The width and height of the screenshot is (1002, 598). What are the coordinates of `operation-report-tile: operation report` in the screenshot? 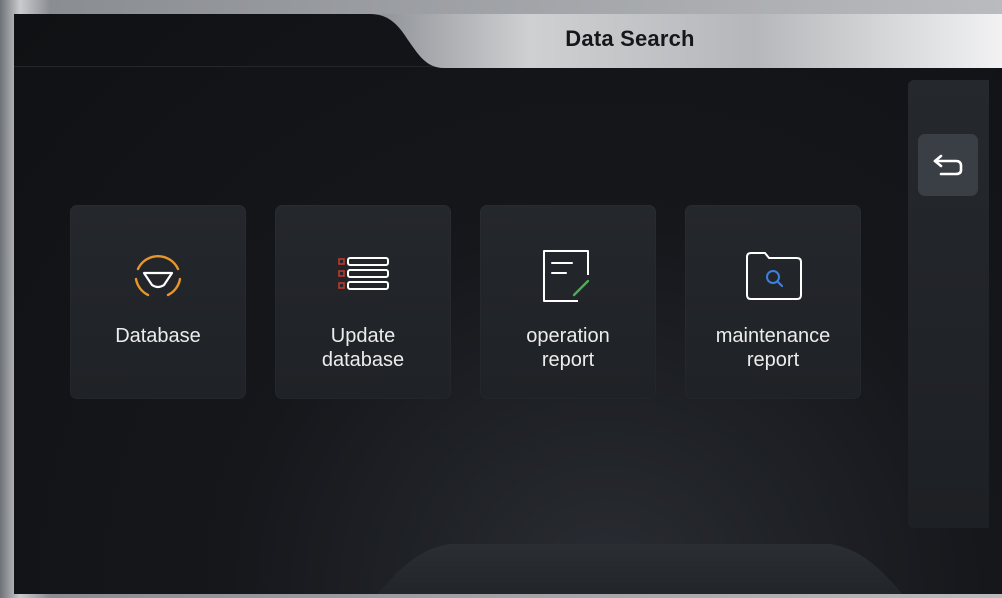 It's located at (568, 302).